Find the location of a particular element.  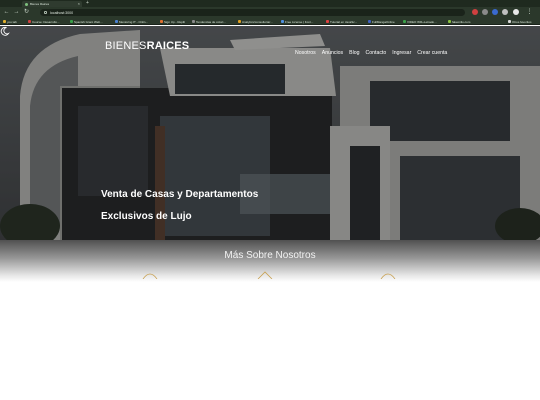

logo-text-bold: RAICES is located at coordinates (168, 46).